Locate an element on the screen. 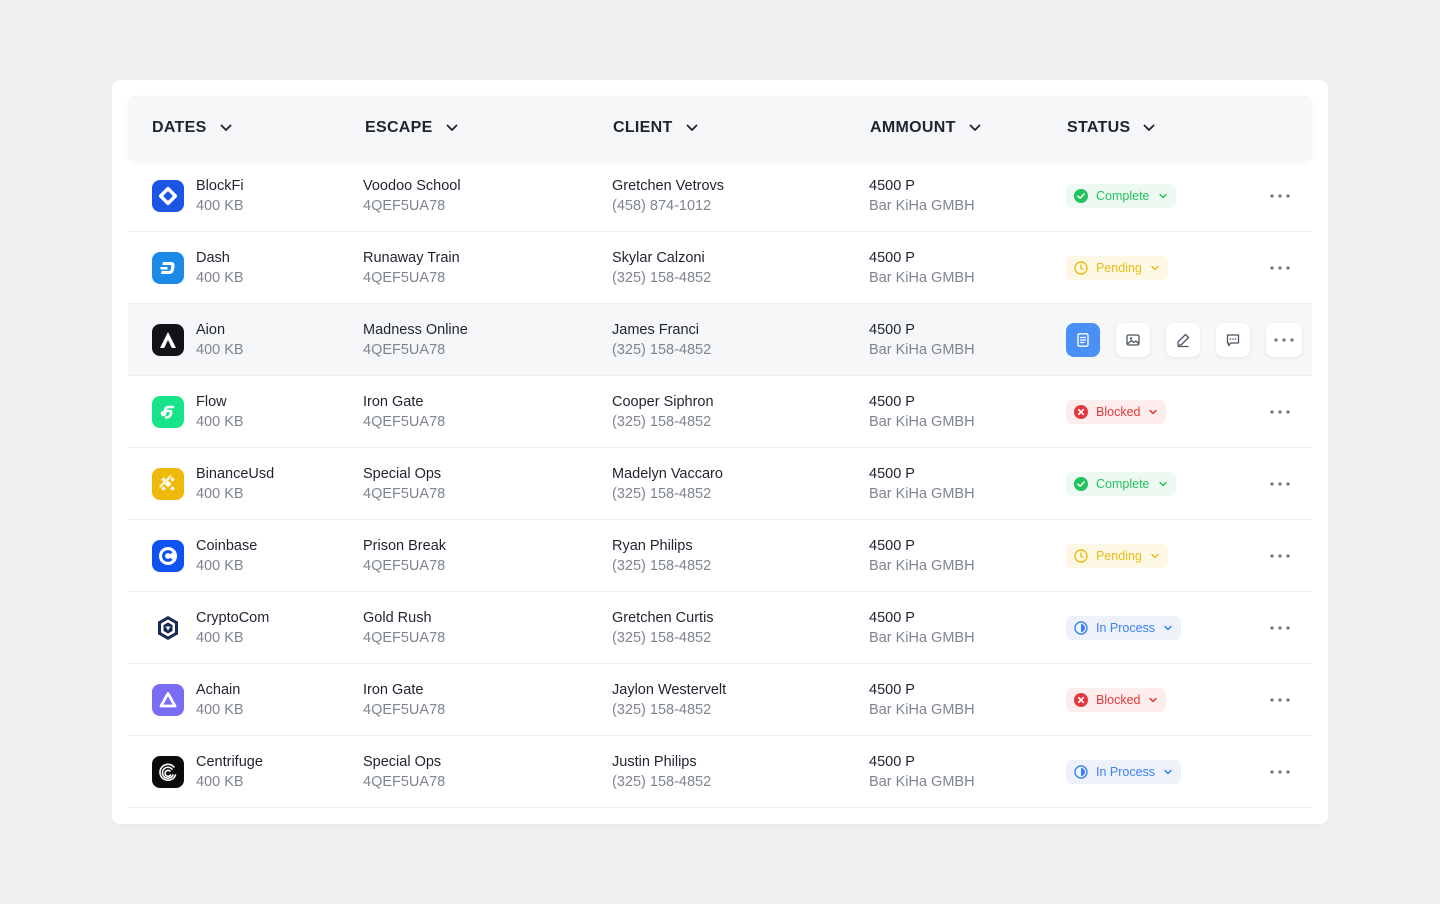 The height and width of the screenshot is (904, 1440). document-icon is located at coordinates (1083, 340).